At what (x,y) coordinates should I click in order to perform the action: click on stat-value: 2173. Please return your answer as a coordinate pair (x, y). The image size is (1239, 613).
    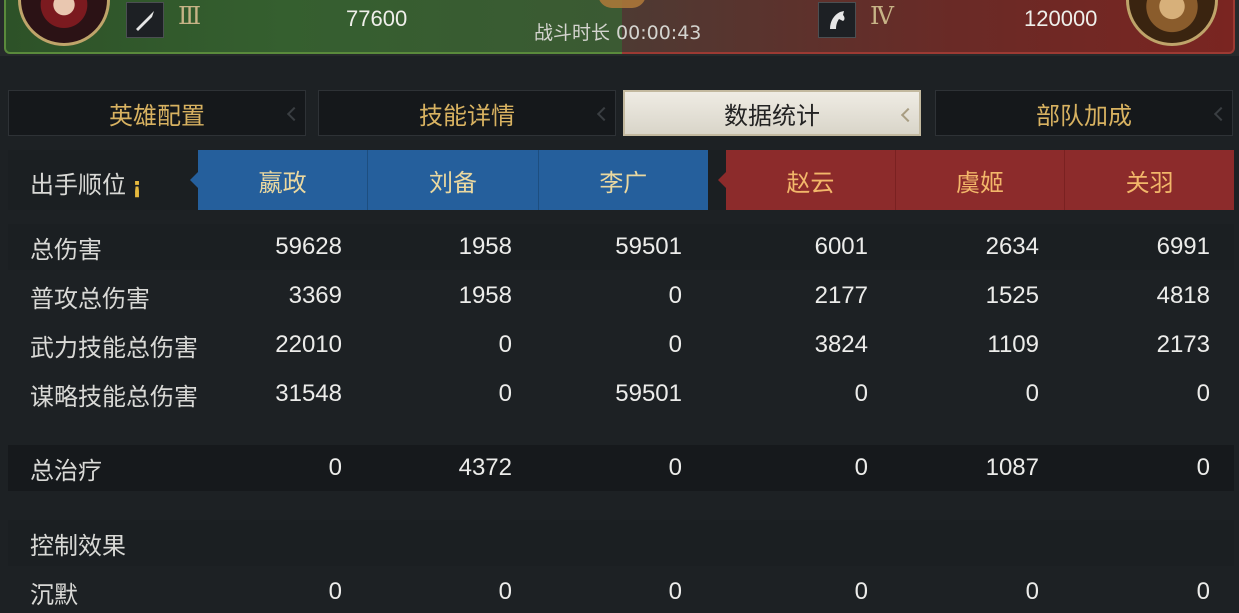
    Looking at the image, I should click on (1183, 344).